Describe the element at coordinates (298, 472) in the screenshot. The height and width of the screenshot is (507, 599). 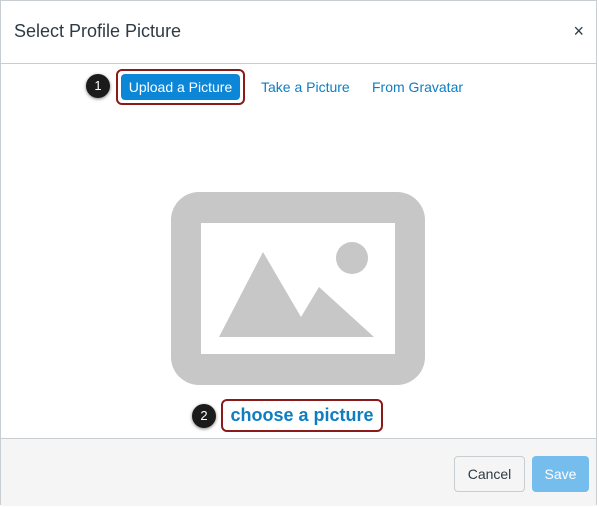
I see `dialog-footer: Cancel Save` at that location.